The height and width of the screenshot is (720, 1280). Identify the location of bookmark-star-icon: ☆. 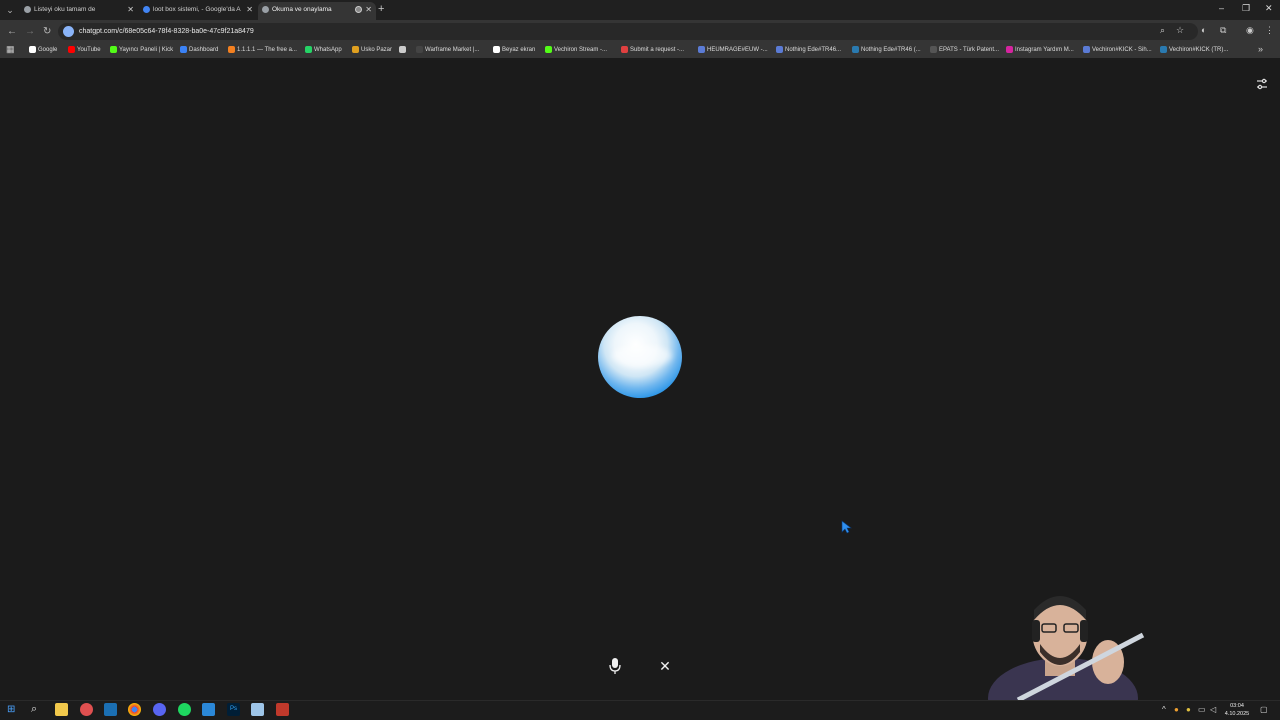
(1180, 30).